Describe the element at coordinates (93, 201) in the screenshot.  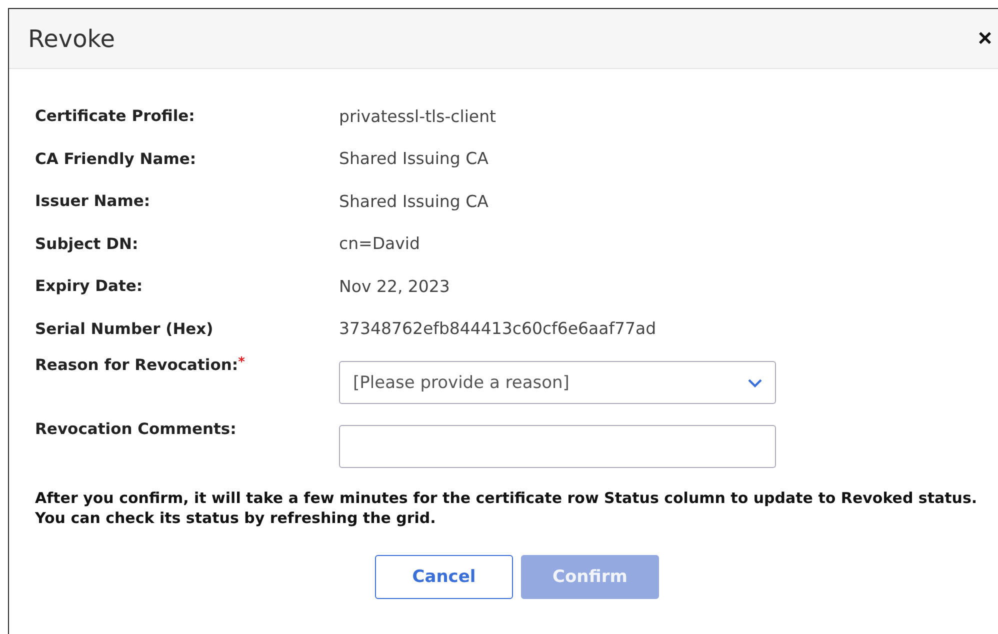
I see `field-label: Issuer Name:` at that location.